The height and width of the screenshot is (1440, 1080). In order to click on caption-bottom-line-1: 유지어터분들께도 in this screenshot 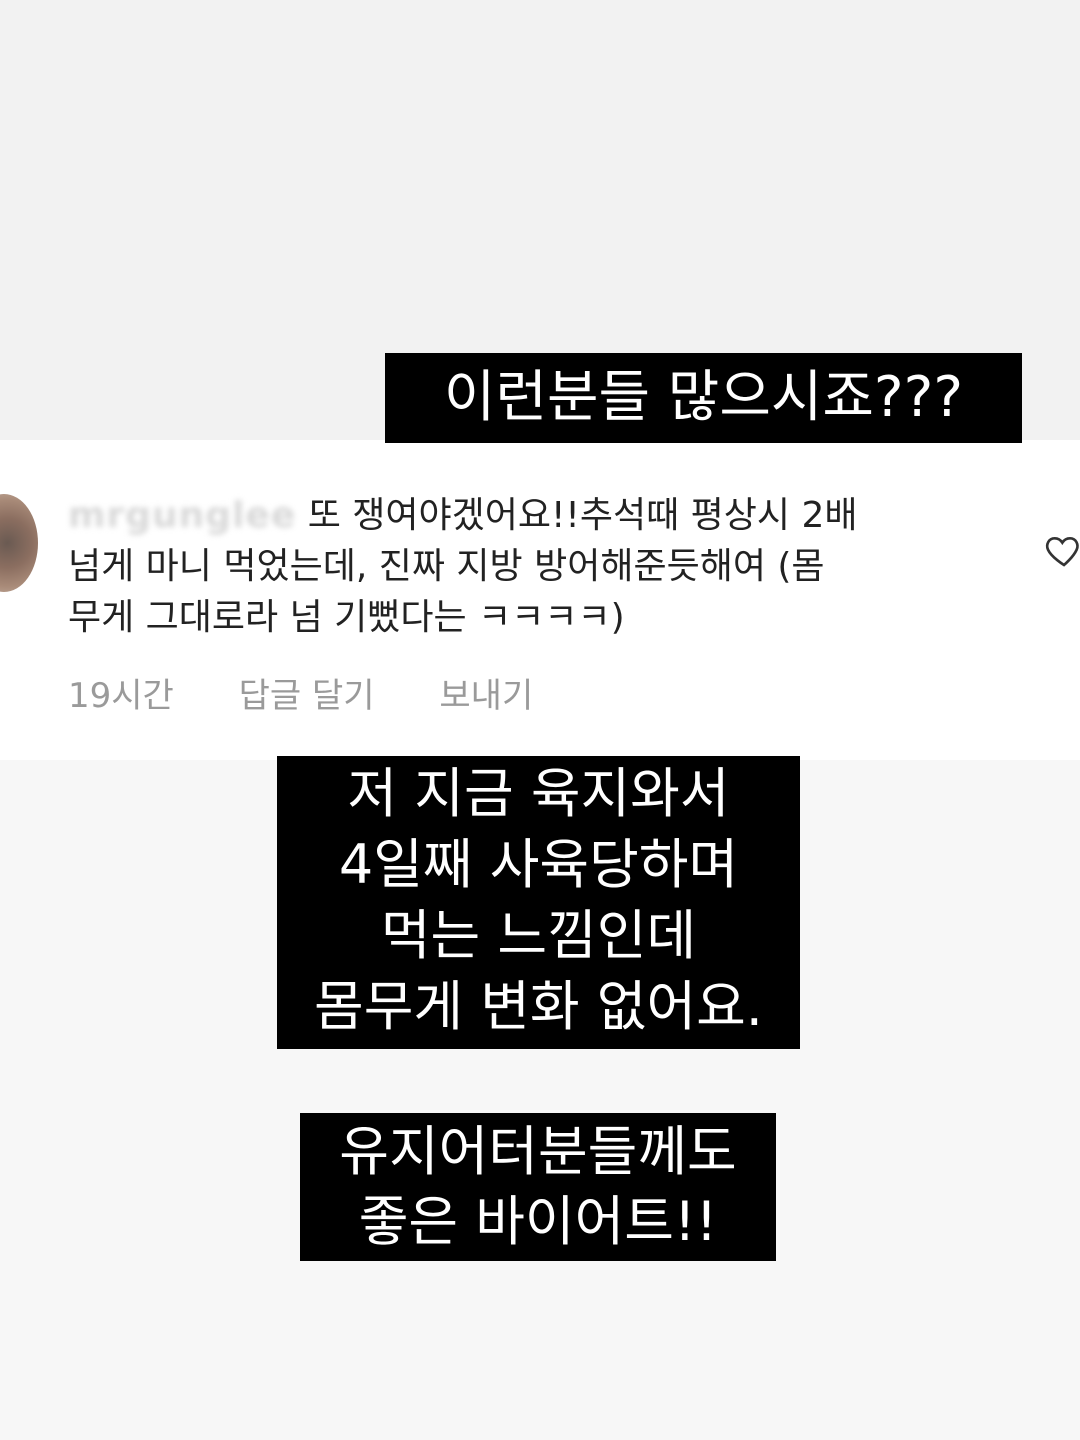, I will do `click(538, 1151)`.